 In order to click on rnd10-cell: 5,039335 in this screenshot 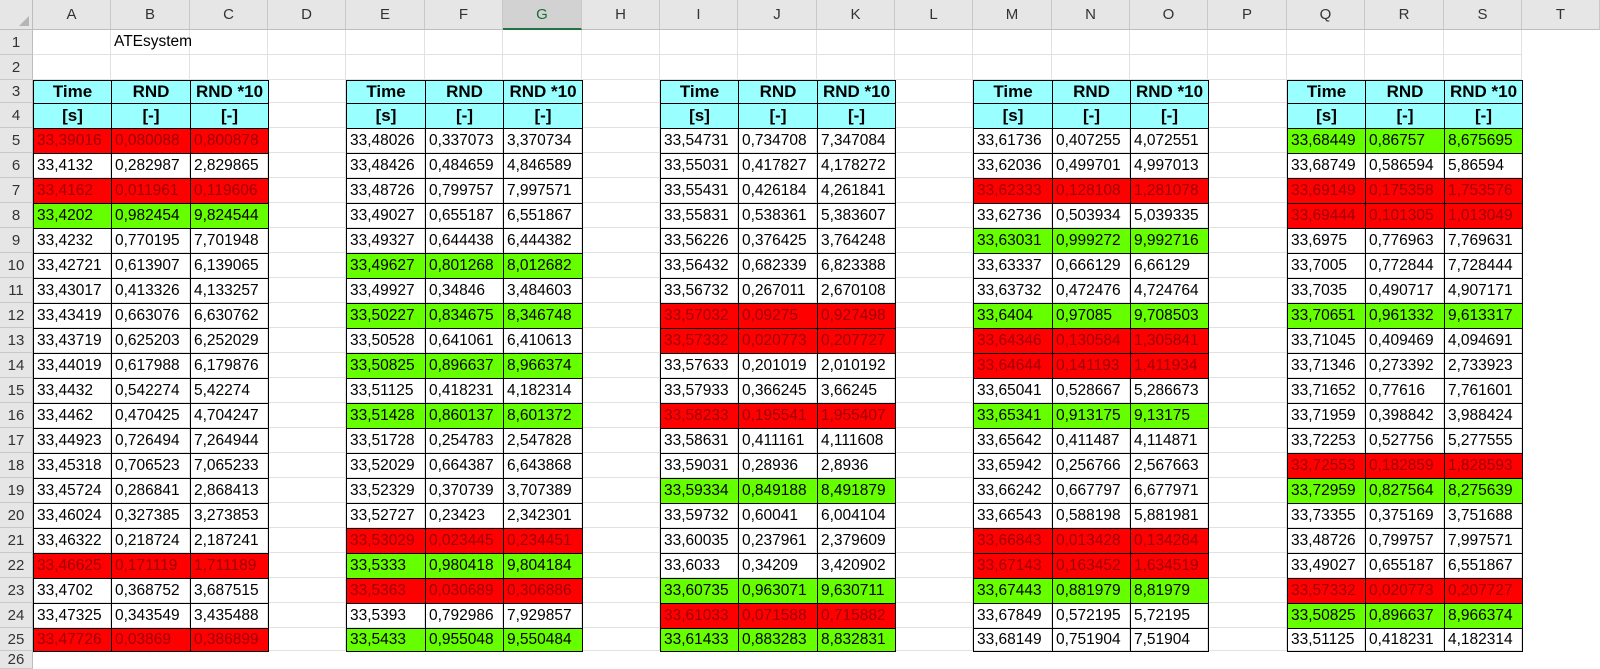, I will do `click(1169, 216)`.